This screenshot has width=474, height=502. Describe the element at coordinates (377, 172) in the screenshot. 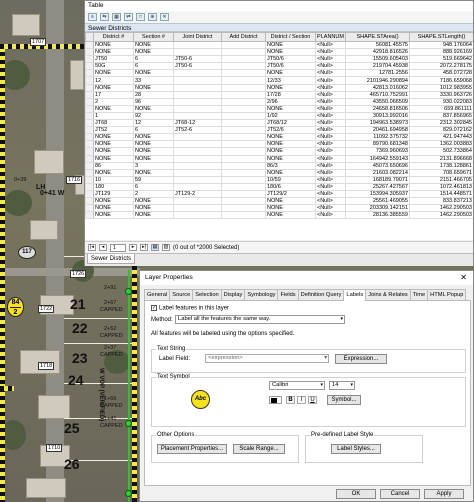

I see `table-cell: 21603.082214` at that location.